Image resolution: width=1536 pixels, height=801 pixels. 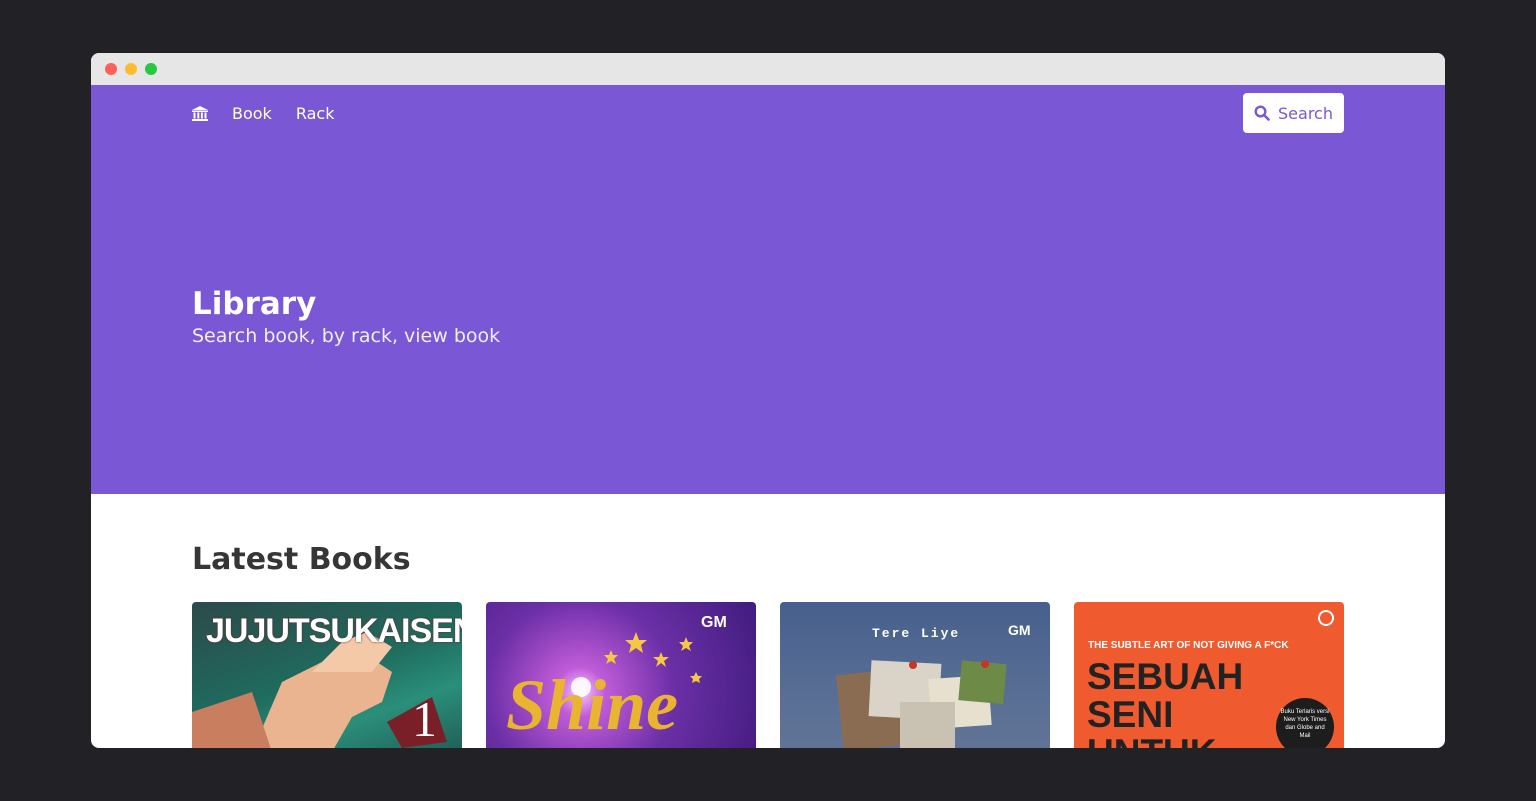 What do you see at coordinates (254, 304) in the screenshot?
I see `page-title: Library` at bounding box center [254, 304].